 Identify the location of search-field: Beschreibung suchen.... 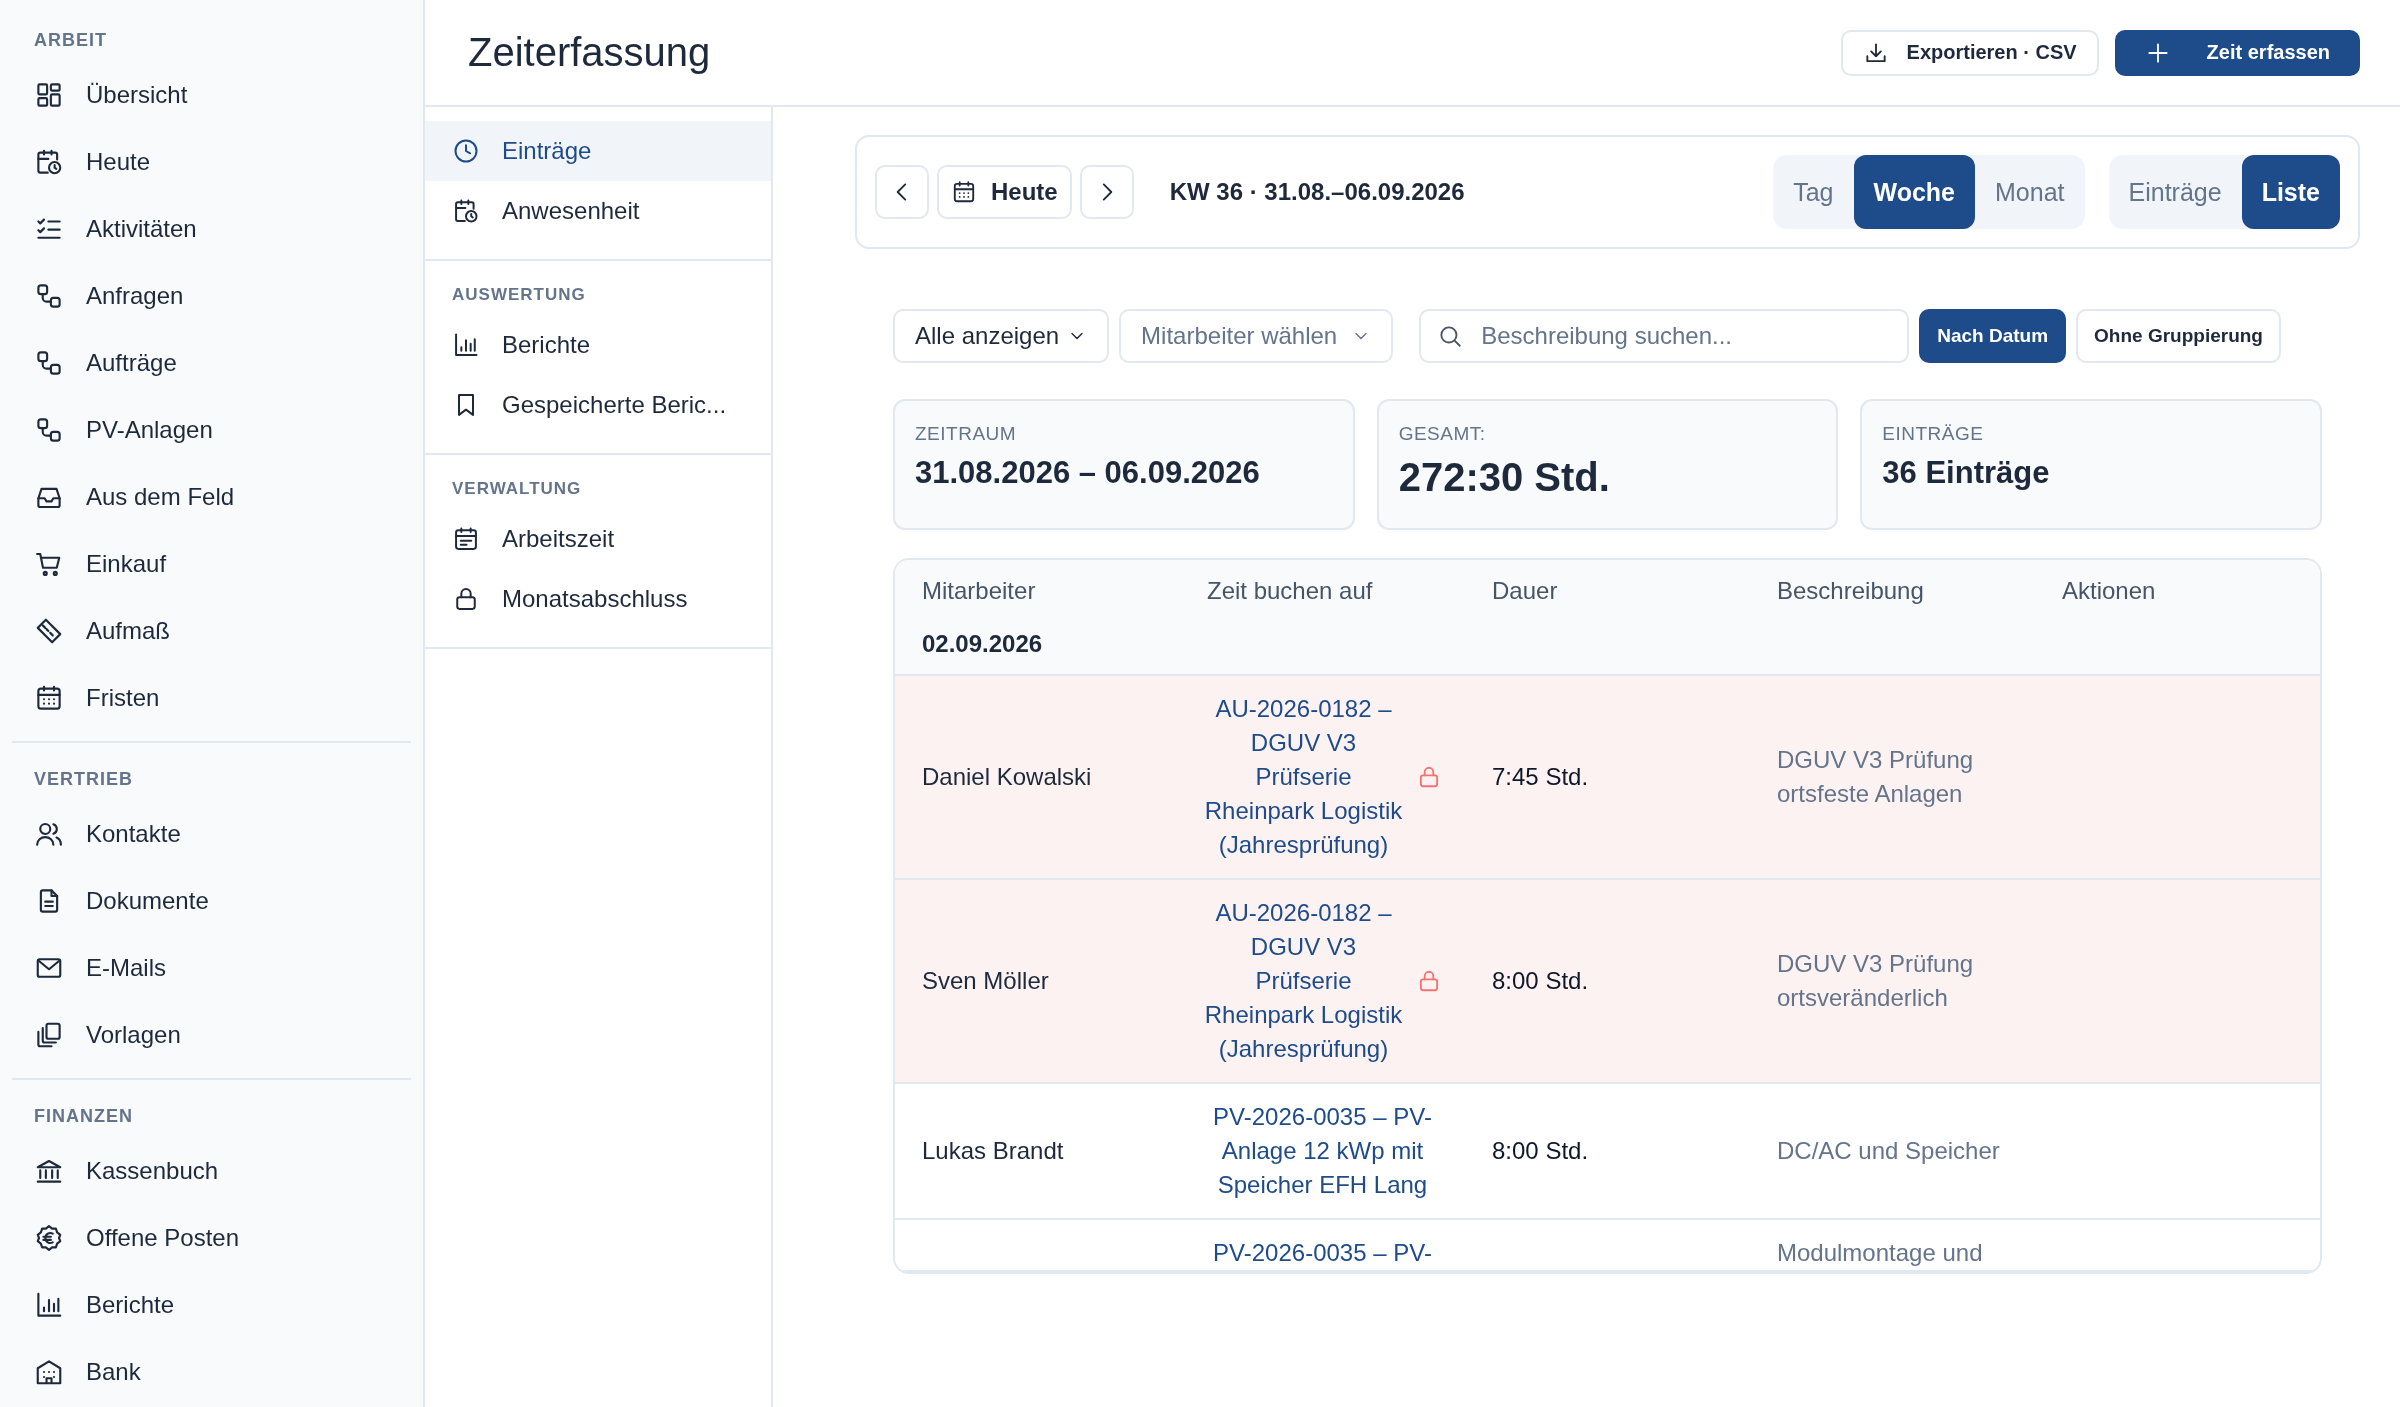
(1664, 336).